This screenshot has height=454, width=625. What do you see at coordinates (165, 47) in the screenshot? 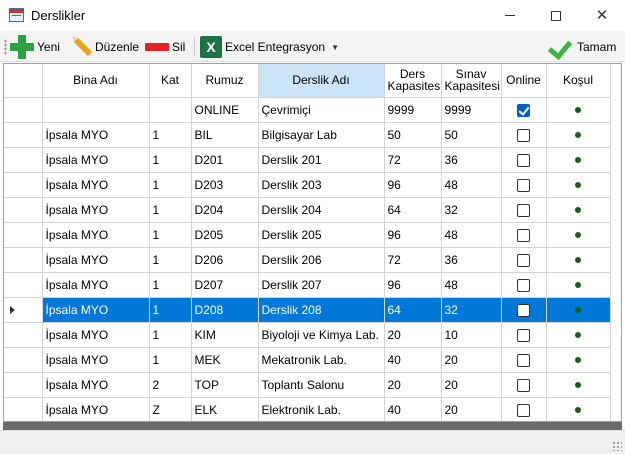
I see `delete-button: Sil` at bounding box center [165, 47].